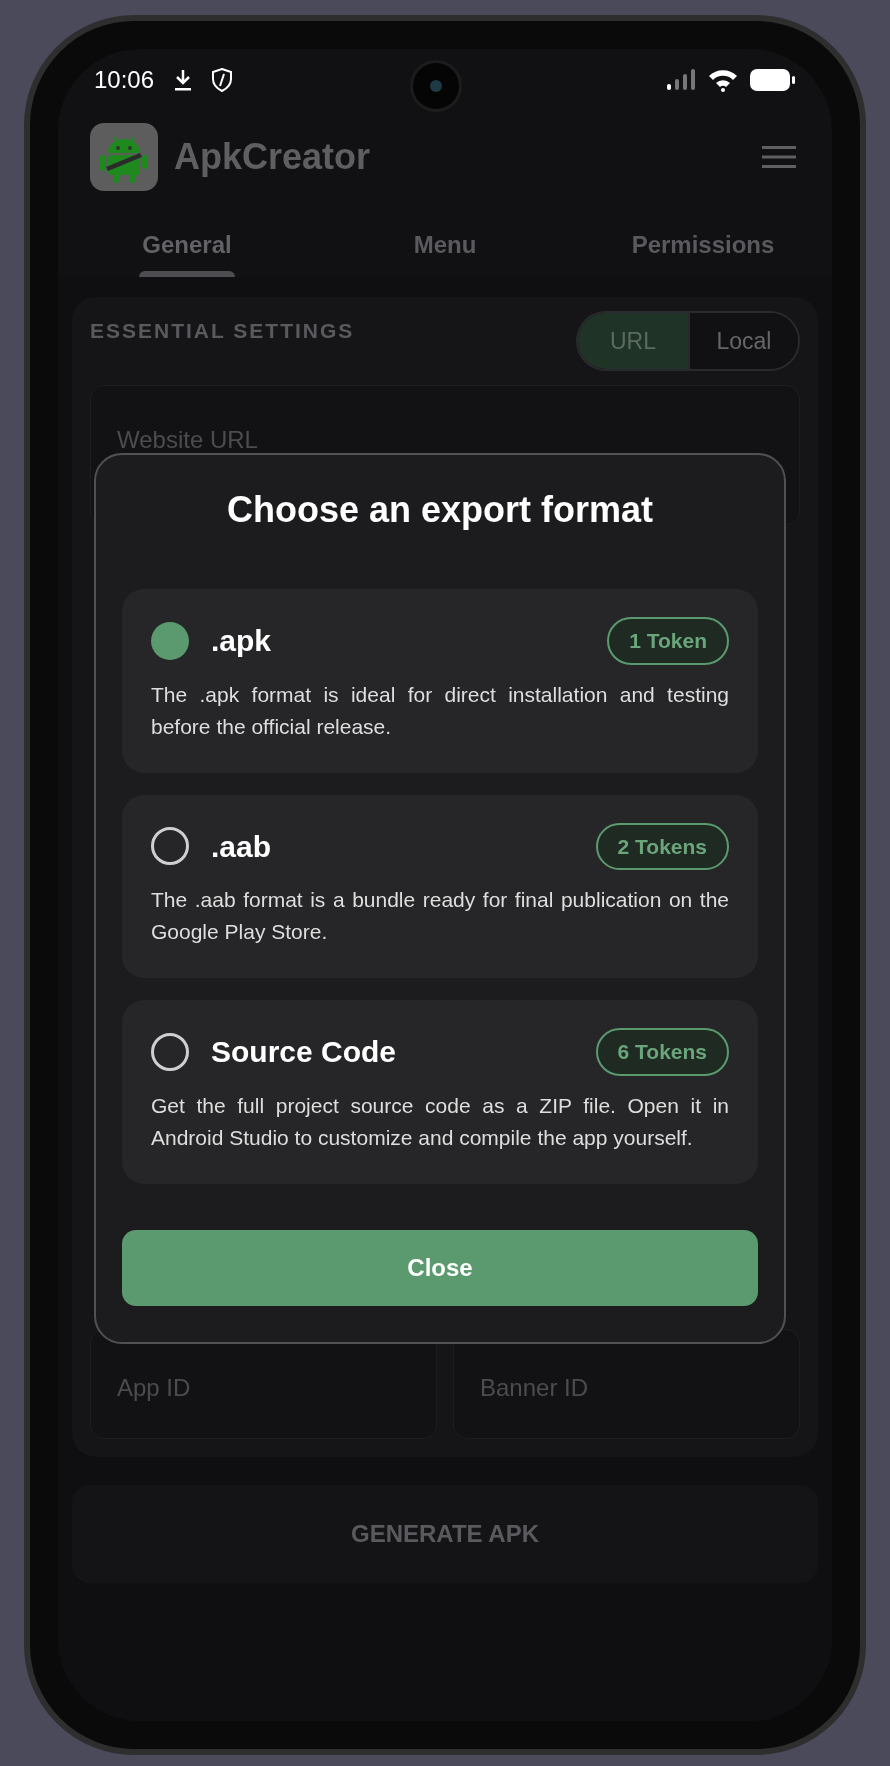  I want to click on format-name: .apk, so click(241, 641).